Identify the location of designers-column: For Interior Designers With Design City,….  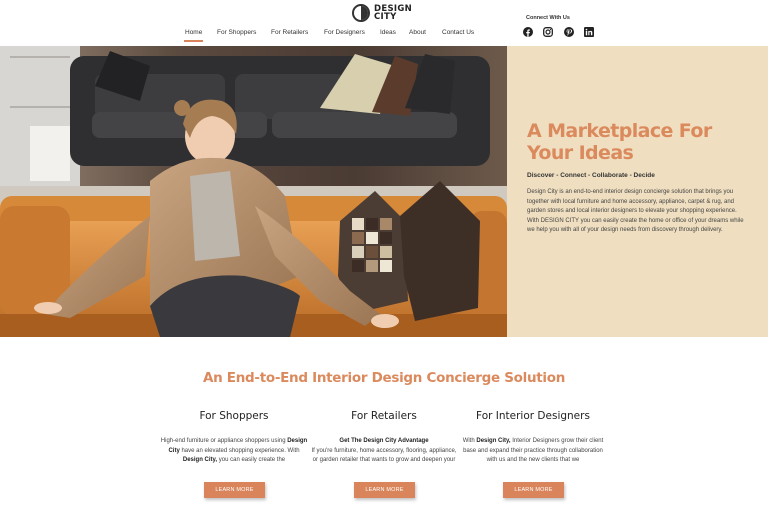
(533, 442).